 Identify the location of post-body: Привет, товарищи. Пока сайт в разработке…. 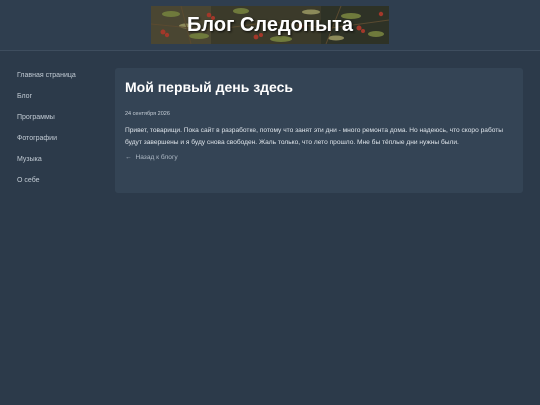
(314, 136).